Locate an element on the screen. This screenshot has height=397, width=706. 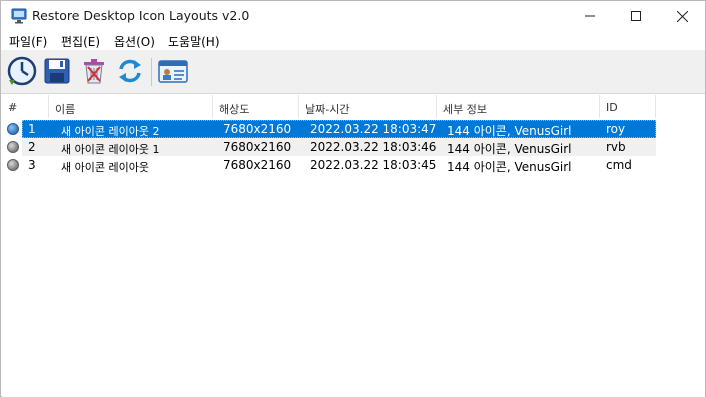
toolbar-separator is located at coordinates (151, 72).